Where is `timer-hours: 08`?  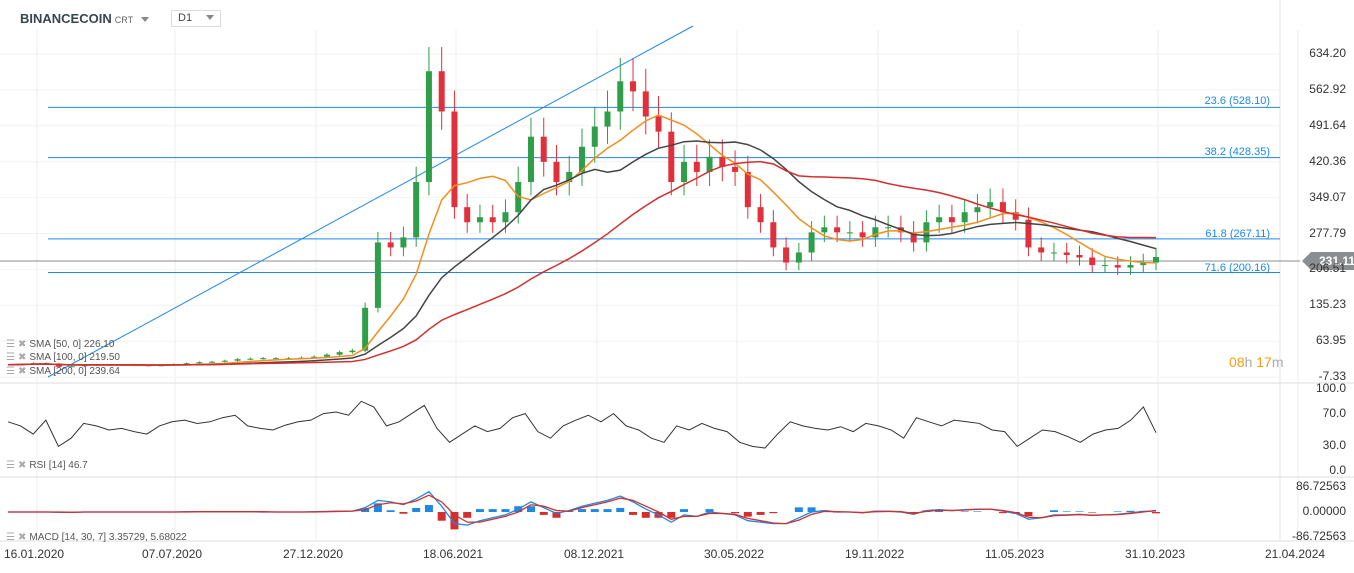 timer-hours: 08 is located at coordinates (1237, 362).